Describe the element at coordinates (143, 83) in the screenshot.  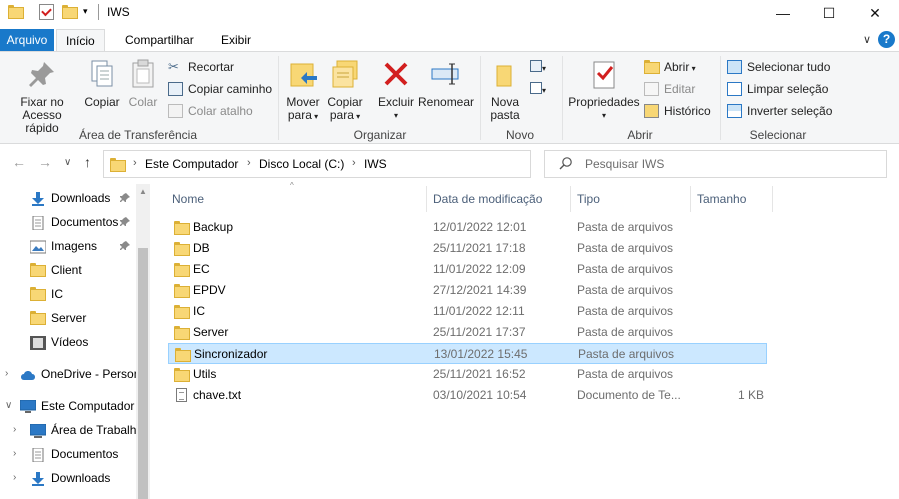
I see `paste-button: Colar` at that location.